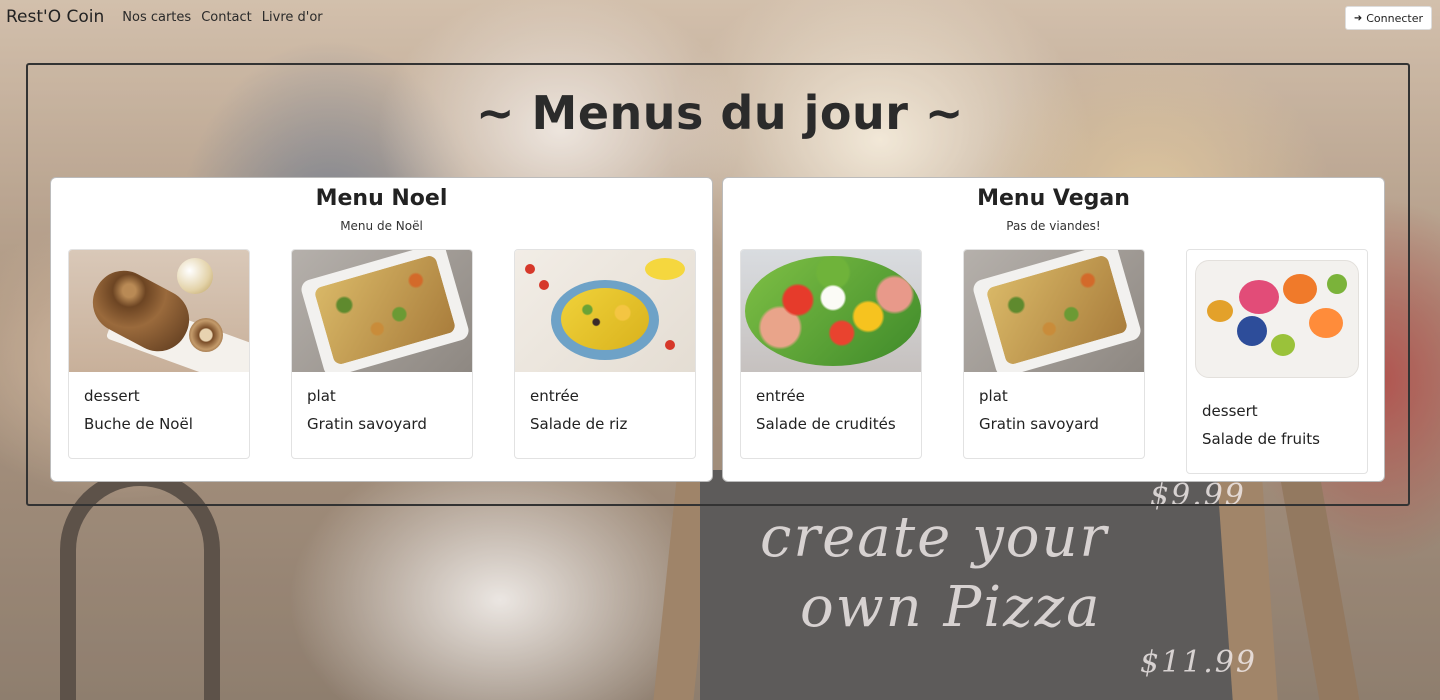  I want to click on dish-card: entrée Salade de crudités, so click(831, 354).